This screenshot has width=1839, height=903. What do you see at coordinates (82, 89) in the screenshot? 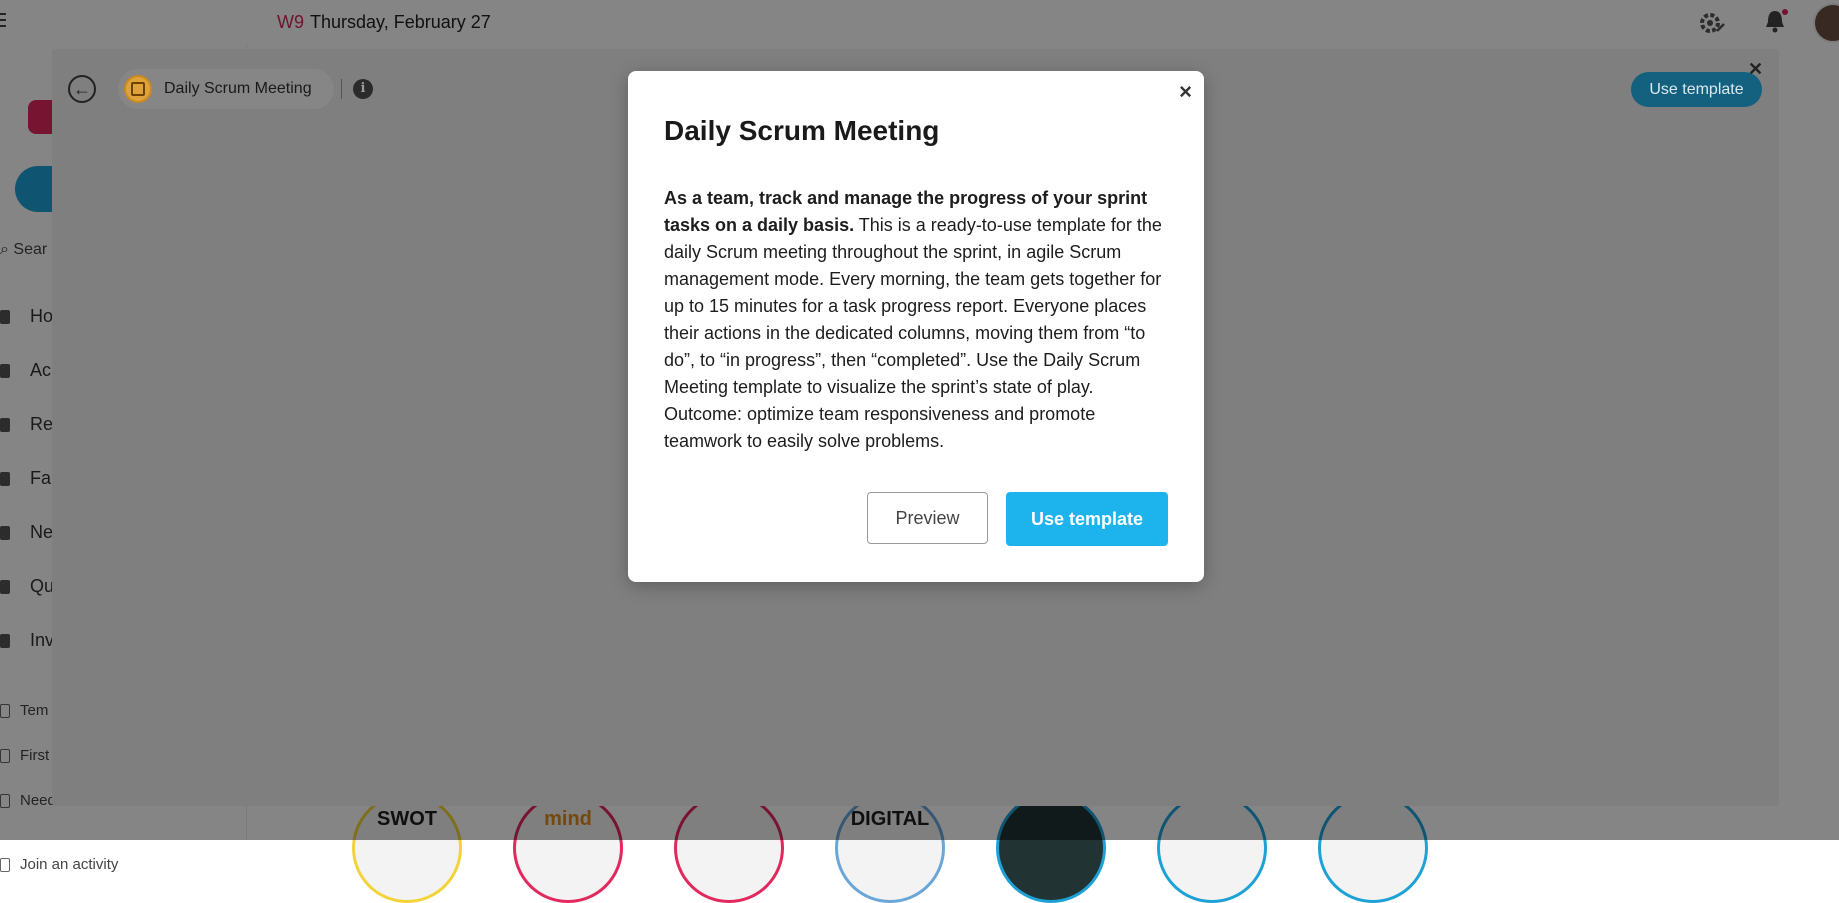
I see `back-arrow-icon: ←` at bounding box center [82, 89].